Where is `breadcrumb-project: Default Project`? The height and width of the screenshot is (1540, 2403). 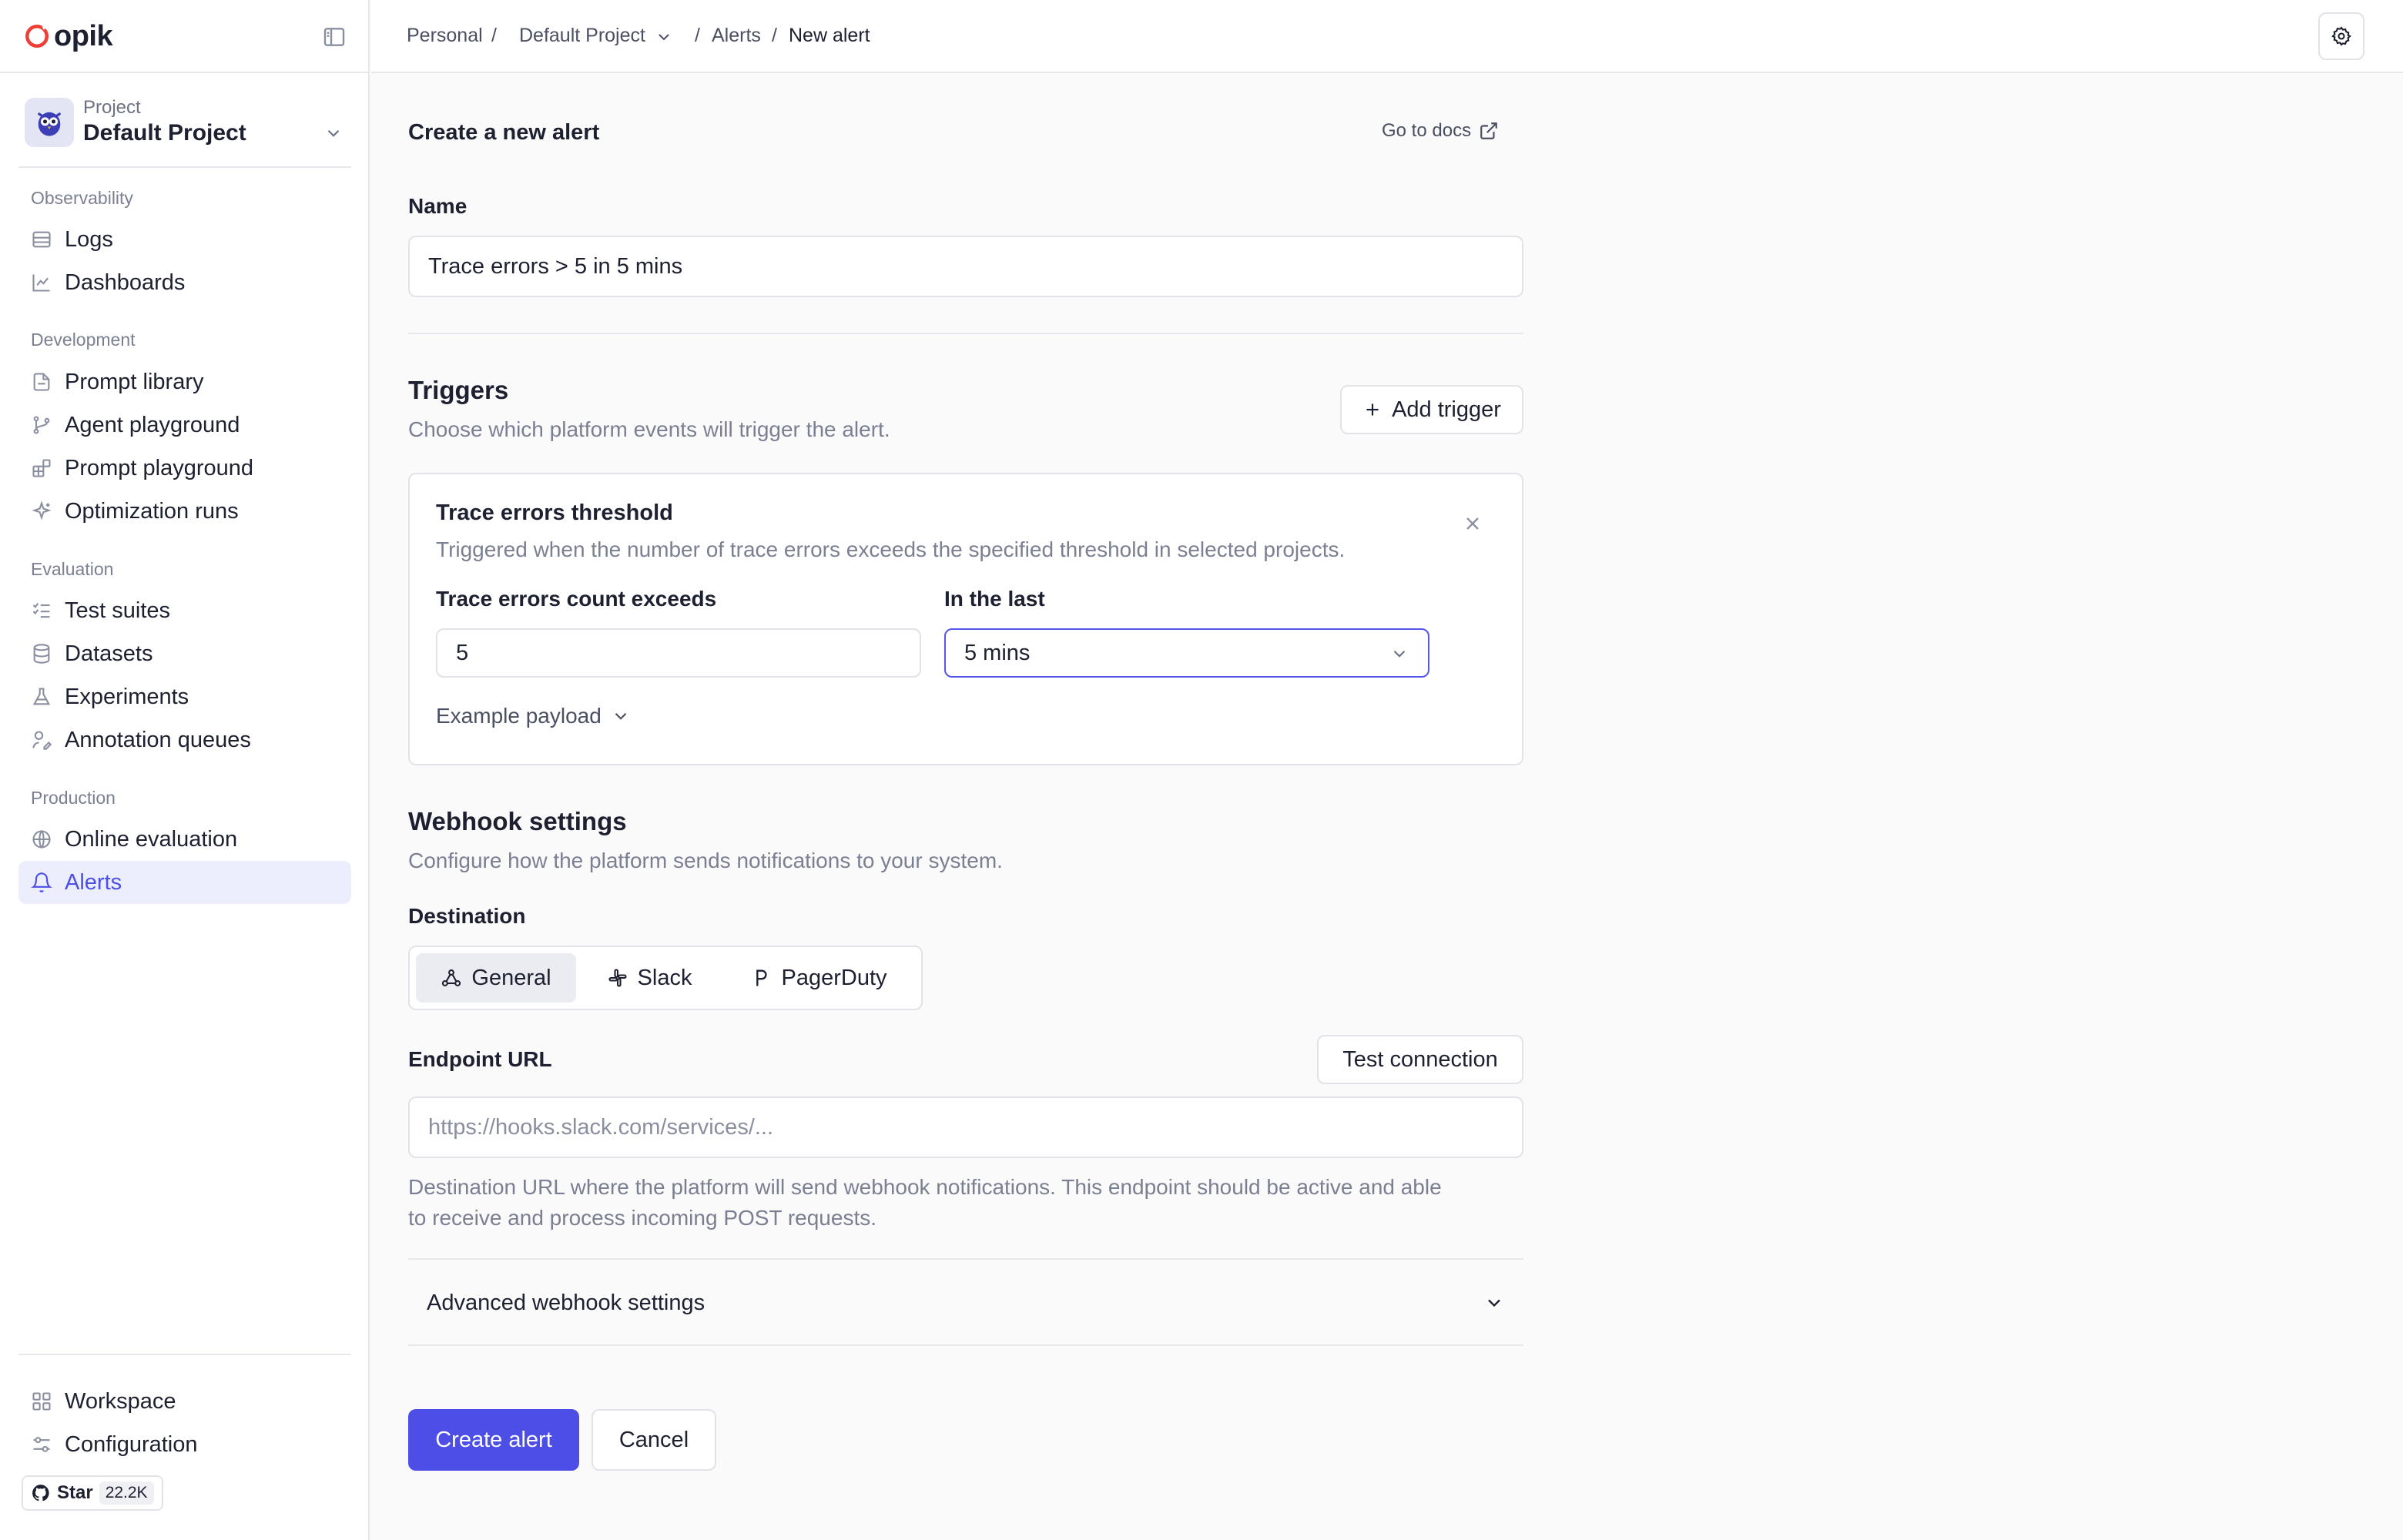 breadcrumb-project: Default Project is located at coordinates (582, 36).